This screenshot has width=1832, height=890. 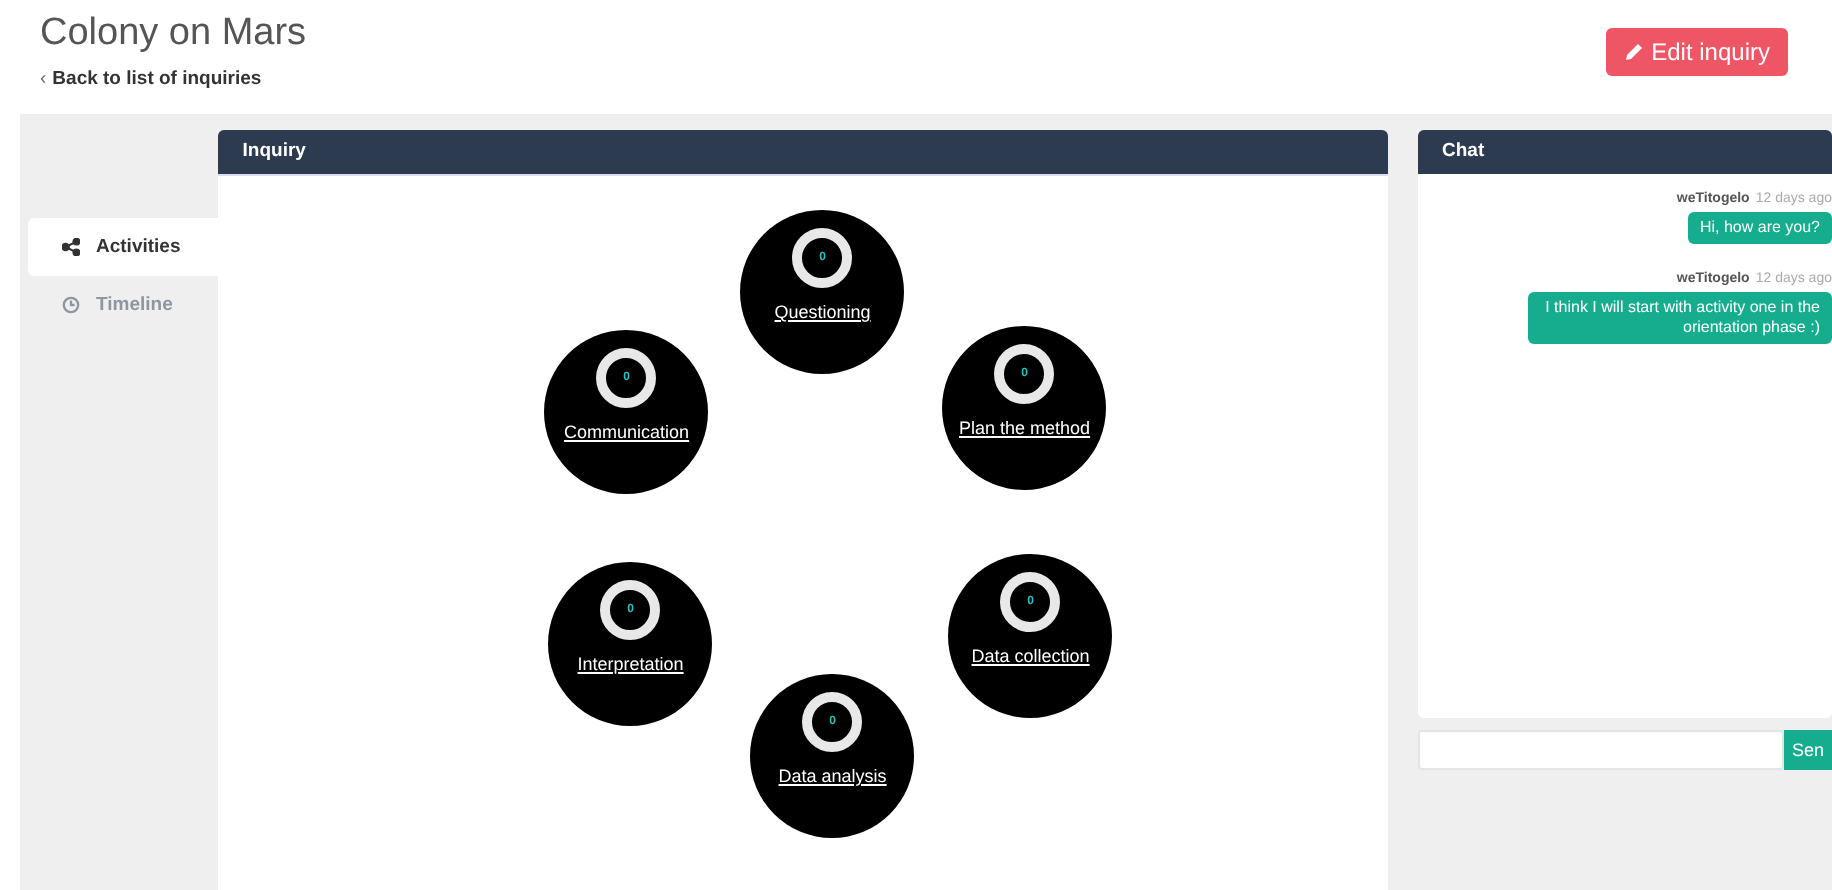 What do you see at coordinates (1759, 228) in the screenshot?
I see `message-bubble: Hi, how are you?` at bounding box center [1759, 228].